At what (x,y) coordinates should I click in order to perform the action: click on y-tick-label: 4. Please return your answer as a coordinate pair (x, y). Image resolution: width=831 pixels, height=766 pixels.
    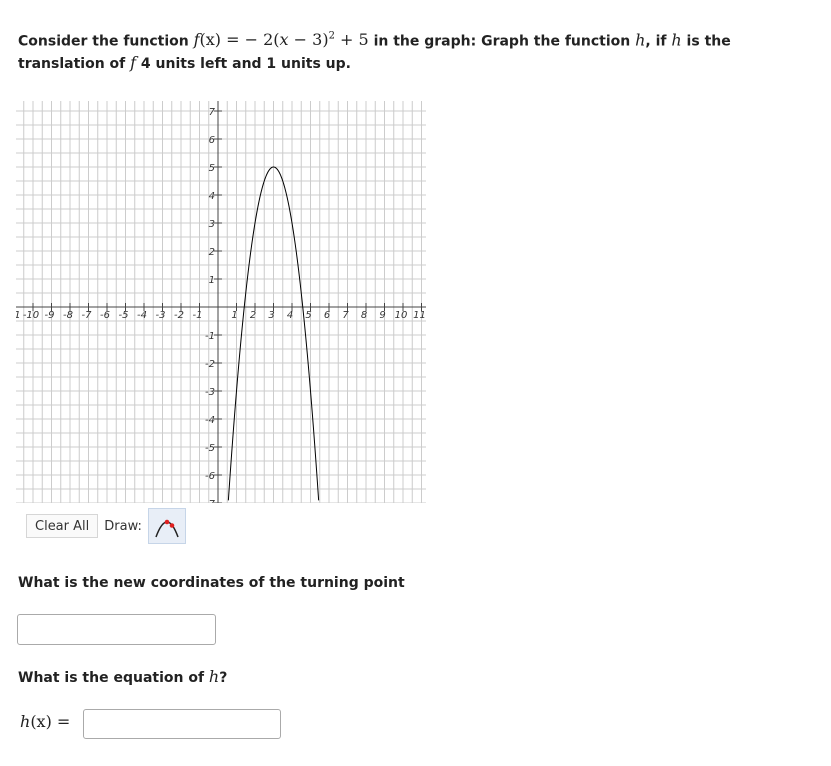
    Looking at the image, I should click on (212, 196).